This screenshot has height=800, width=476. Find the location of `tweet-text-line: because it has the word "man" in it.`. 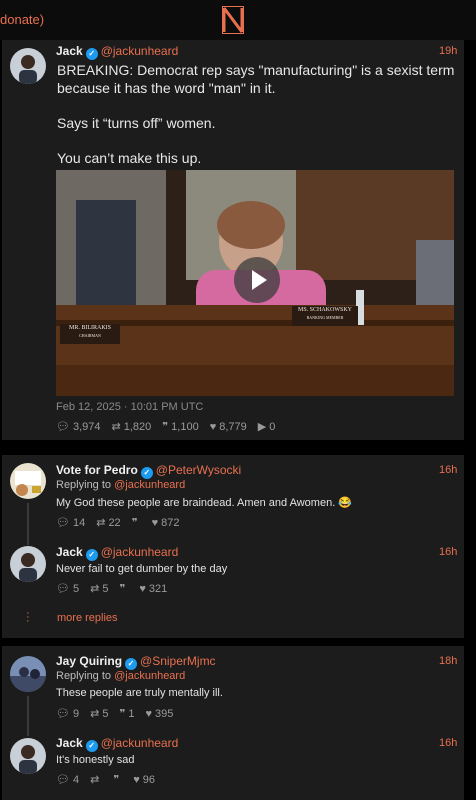

tweet-text-line: because it has the word "man" in it. is located at coordinates (166, 88).